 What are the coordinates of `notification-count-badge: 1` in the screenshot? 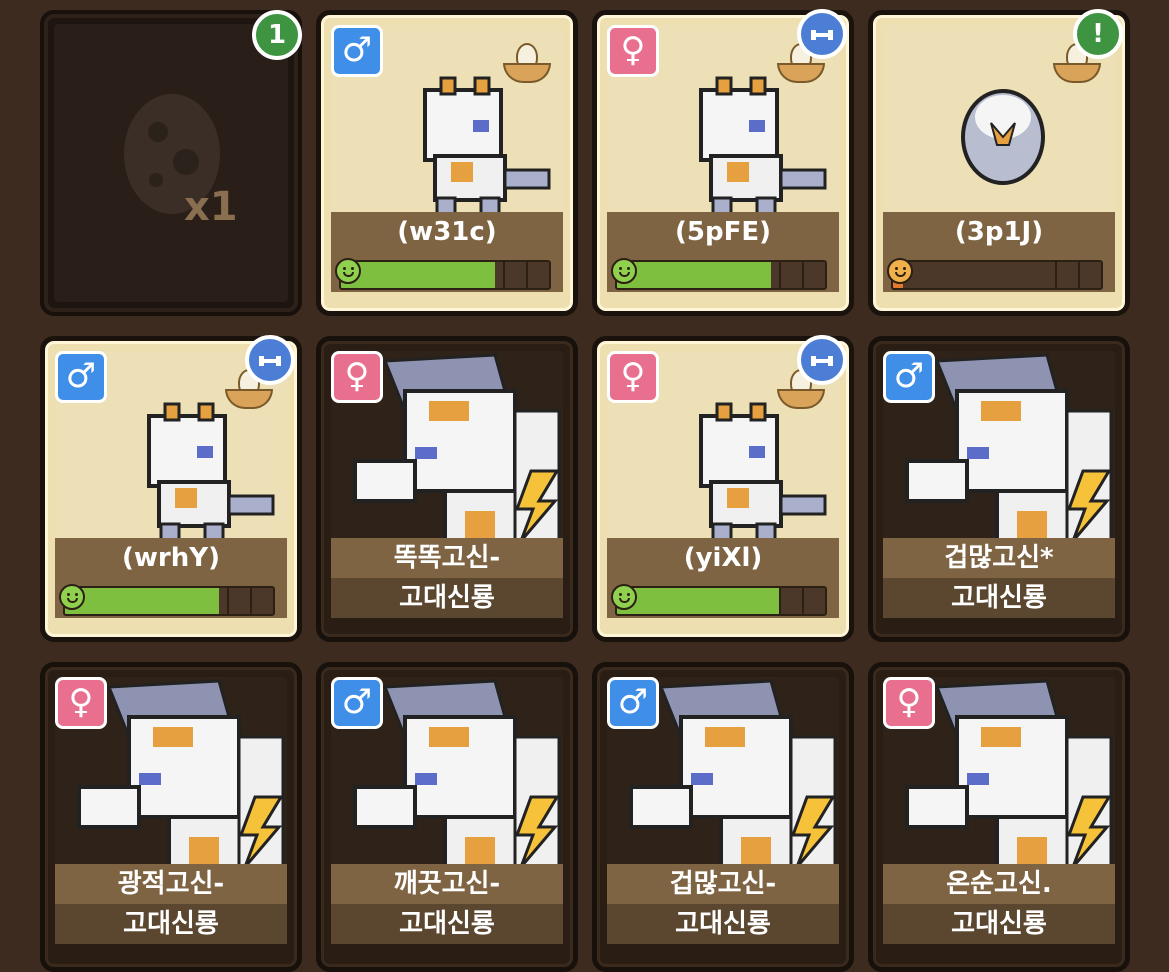 It's located at (277, 35).